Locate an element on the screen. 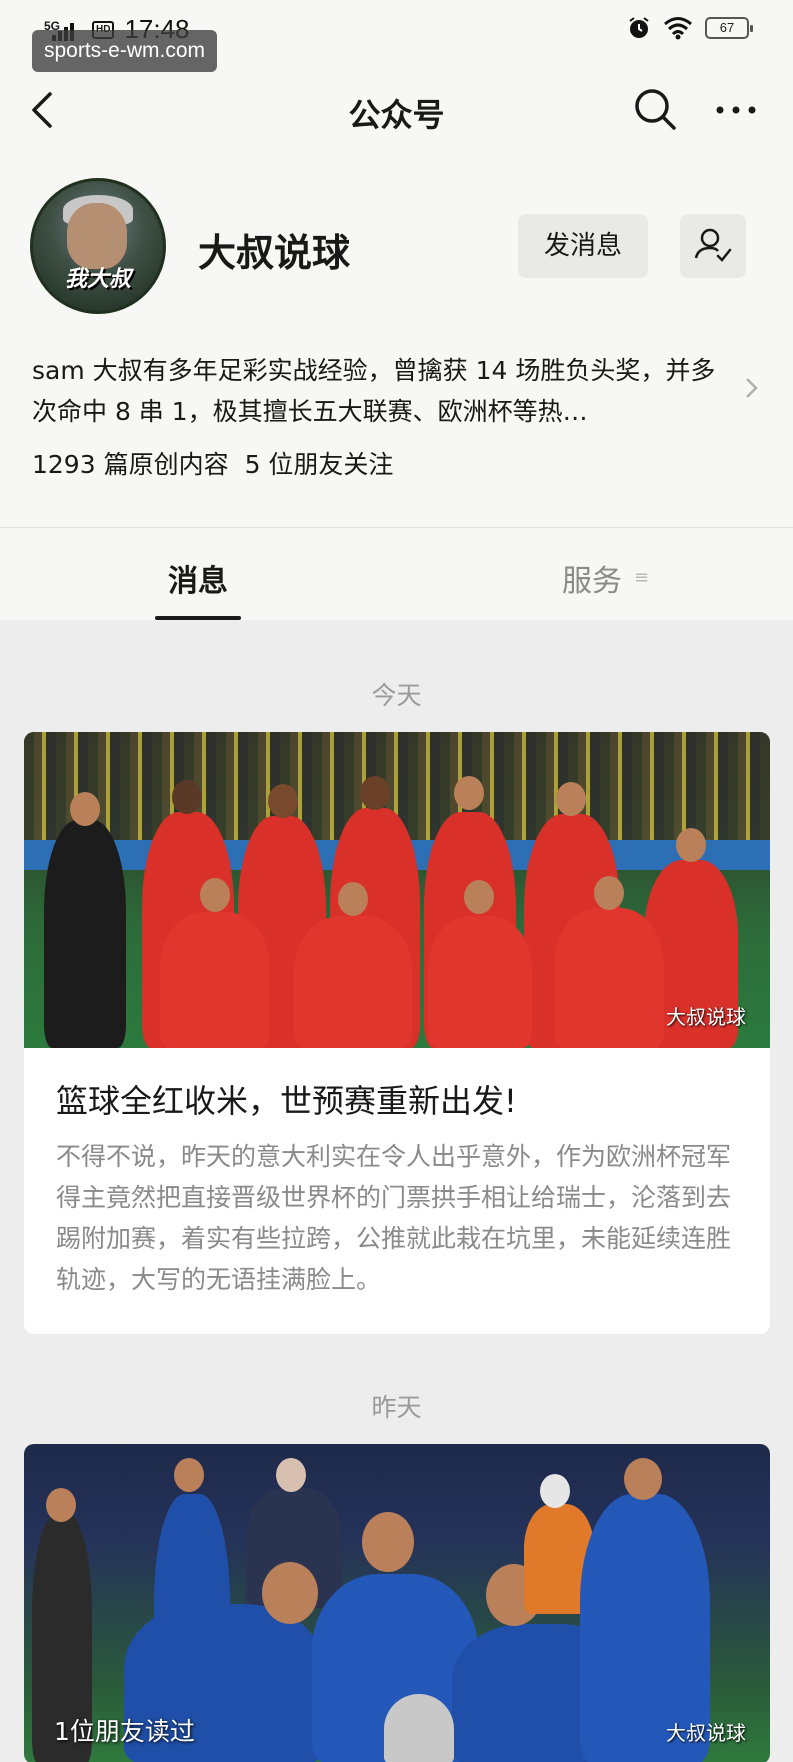 This screenshot has width=793, height=1762. person-head is located at coordinates (61, 1505).